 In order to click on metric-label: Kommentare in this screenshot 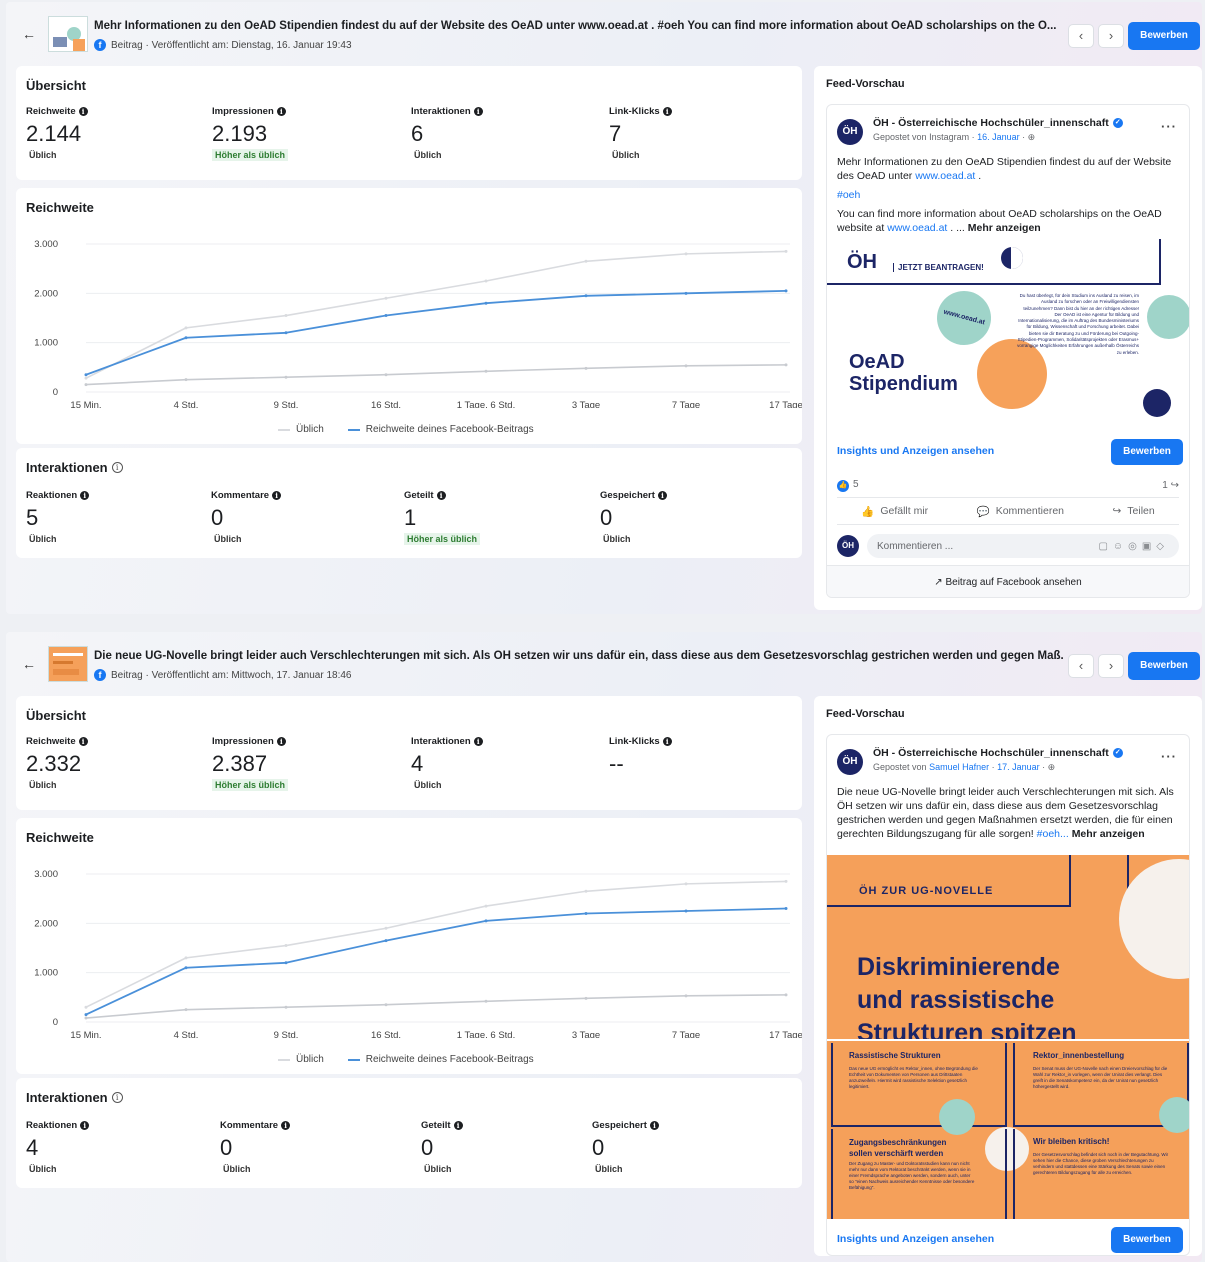, I will do `click(240, 495)`.